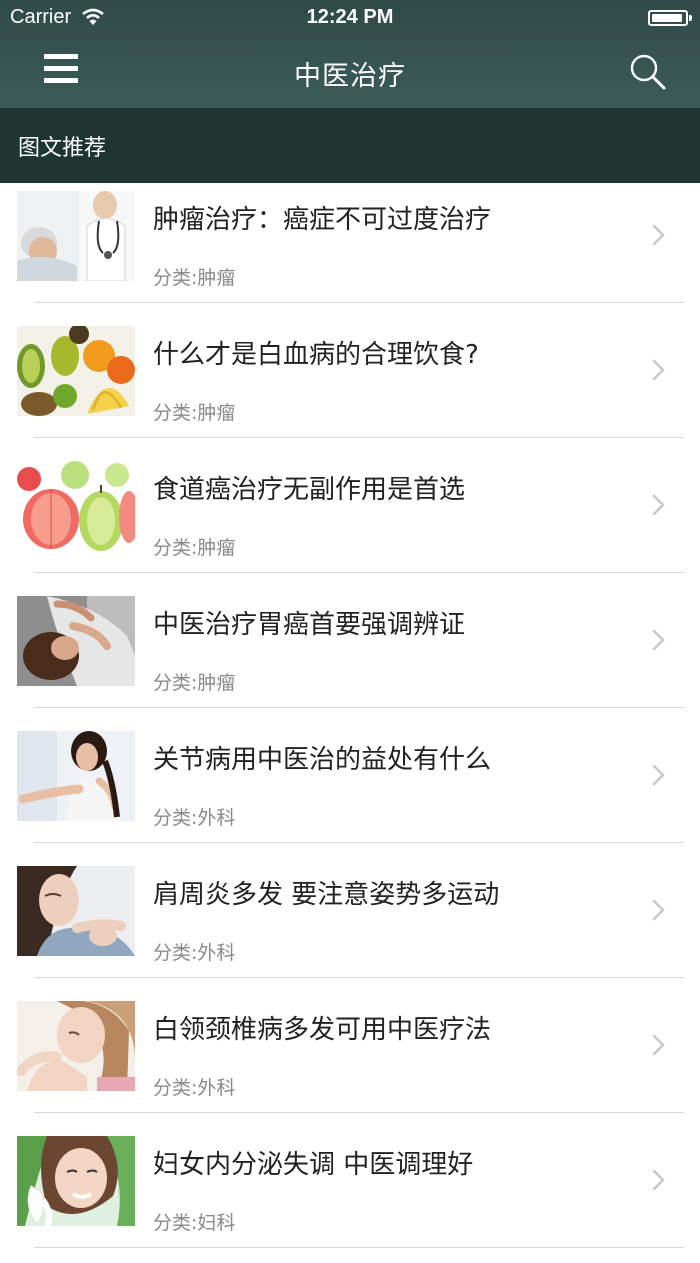  What do you see at coordinates (350, 1060) in the screenshot?
I see `list-item: 白领颈椎病多发可用中医疗法分类:外科` at bounding box center [350, 1060].